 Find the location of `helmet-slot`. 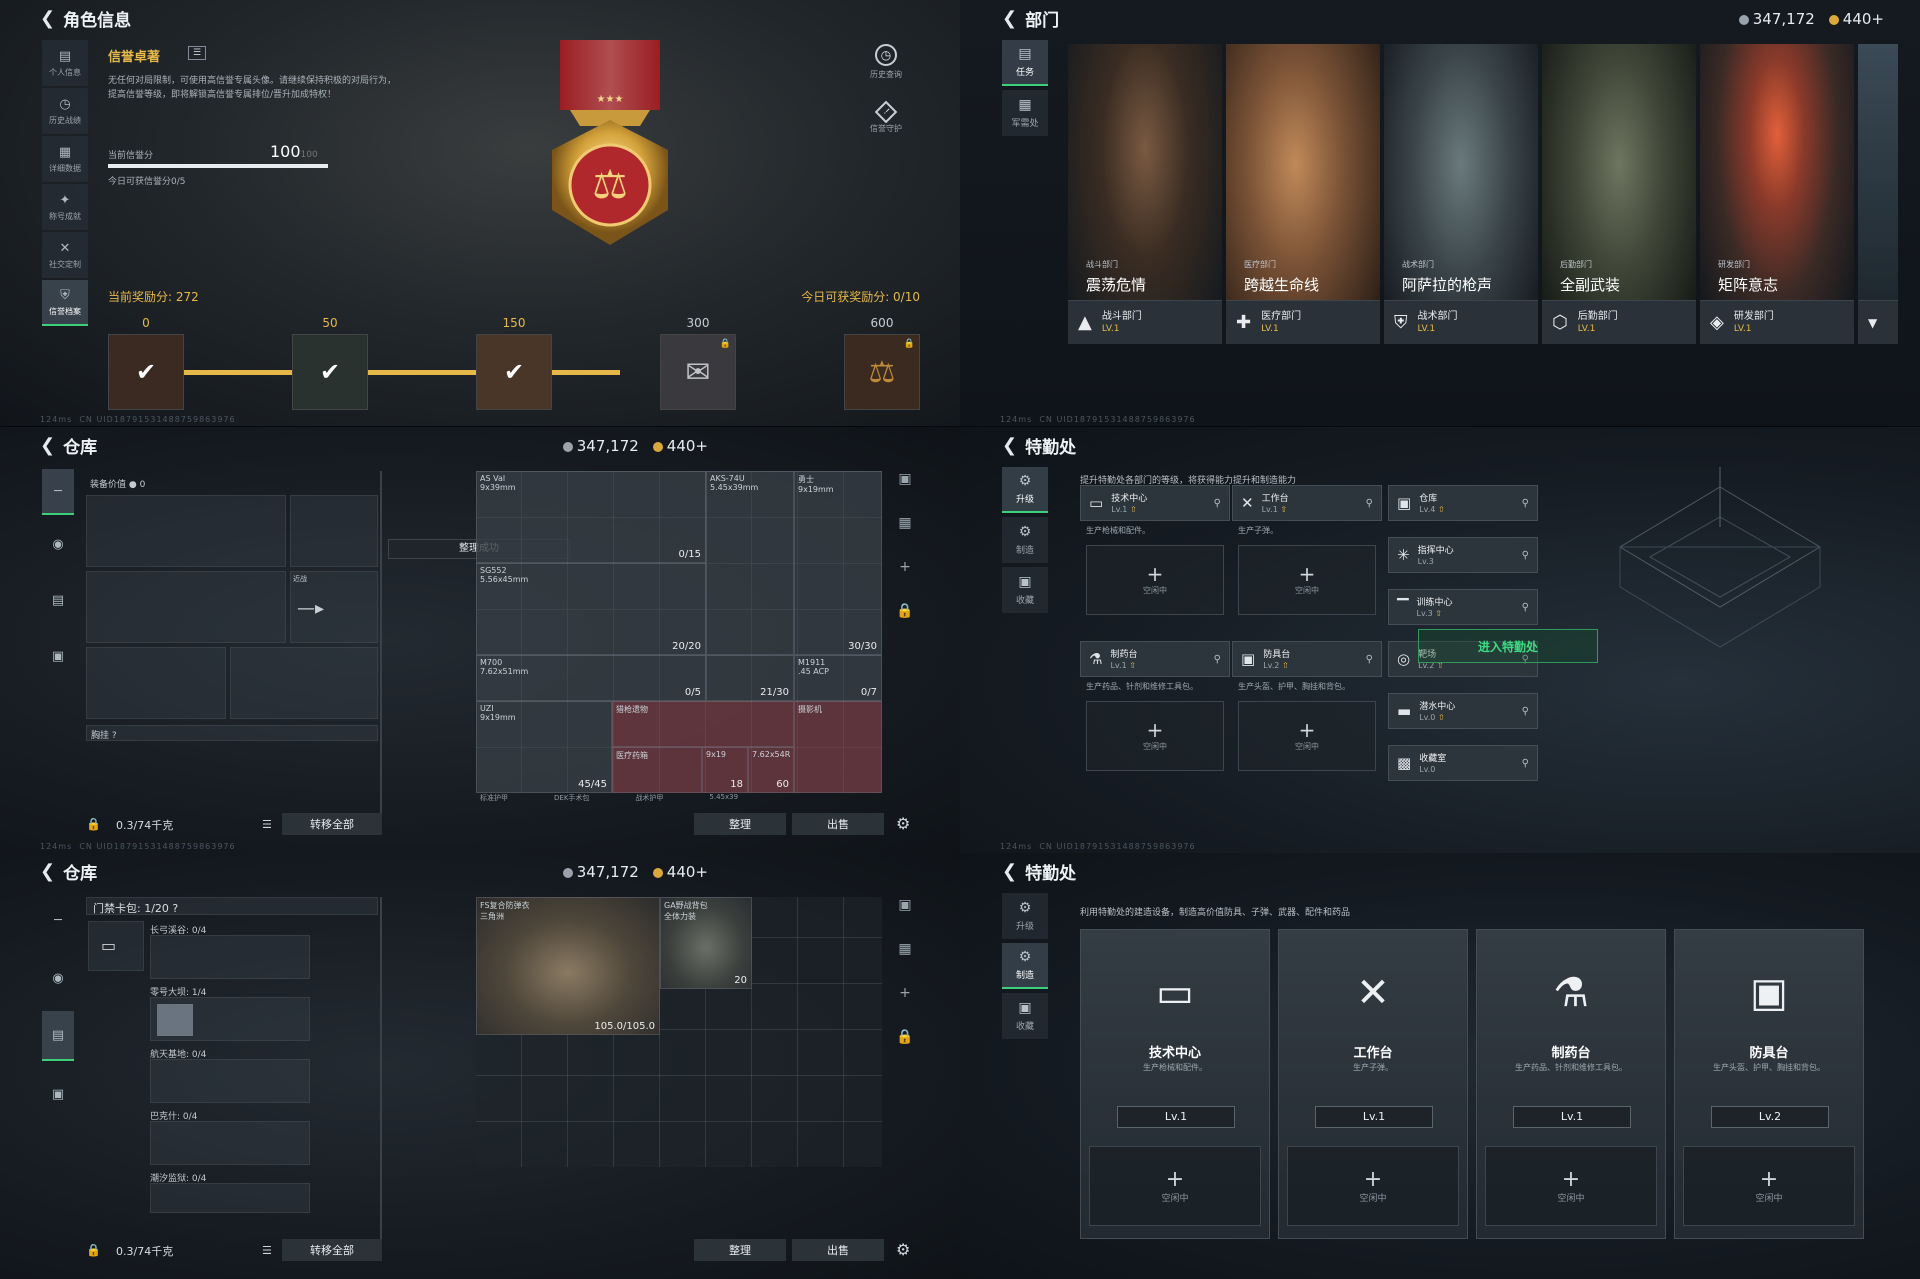

helmet-slot is located at coordinates (156, 683).